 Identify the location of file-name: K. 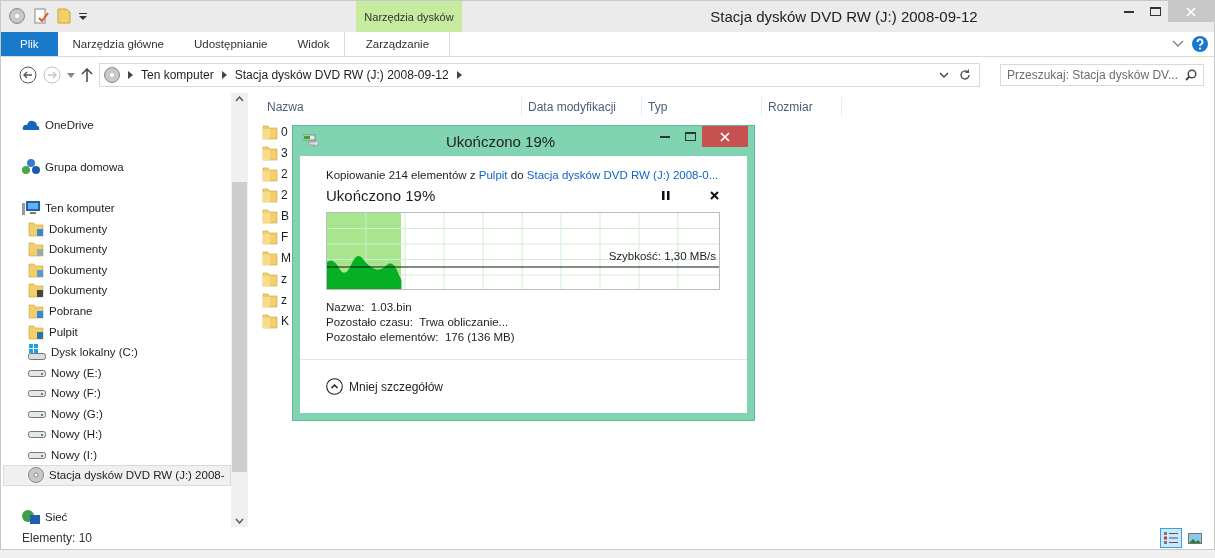
(285, 320).